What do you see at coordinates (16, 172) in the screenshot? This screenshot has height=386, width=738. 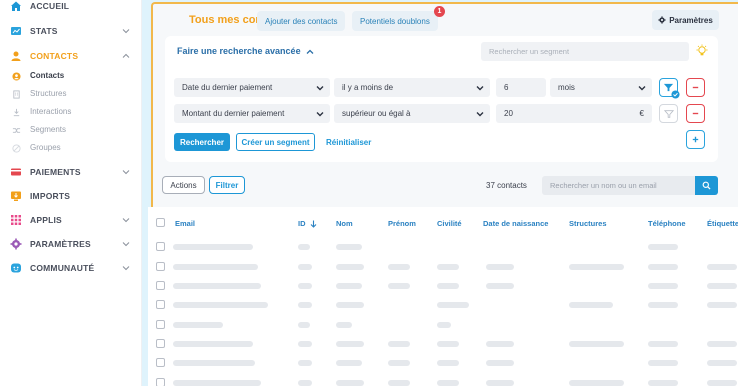 I see `payment-icon` at bounding box center [16, 172].